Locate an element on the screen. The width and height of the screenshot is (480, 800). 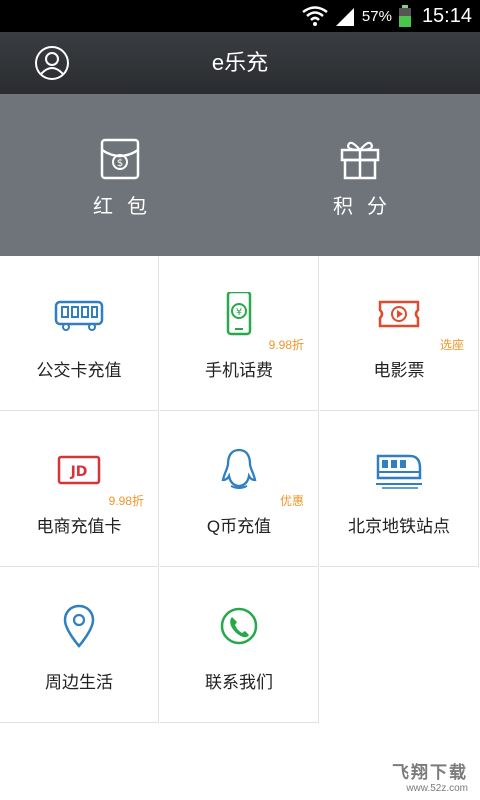
jd-card-icon: JD is located at coordinates (79, 470).